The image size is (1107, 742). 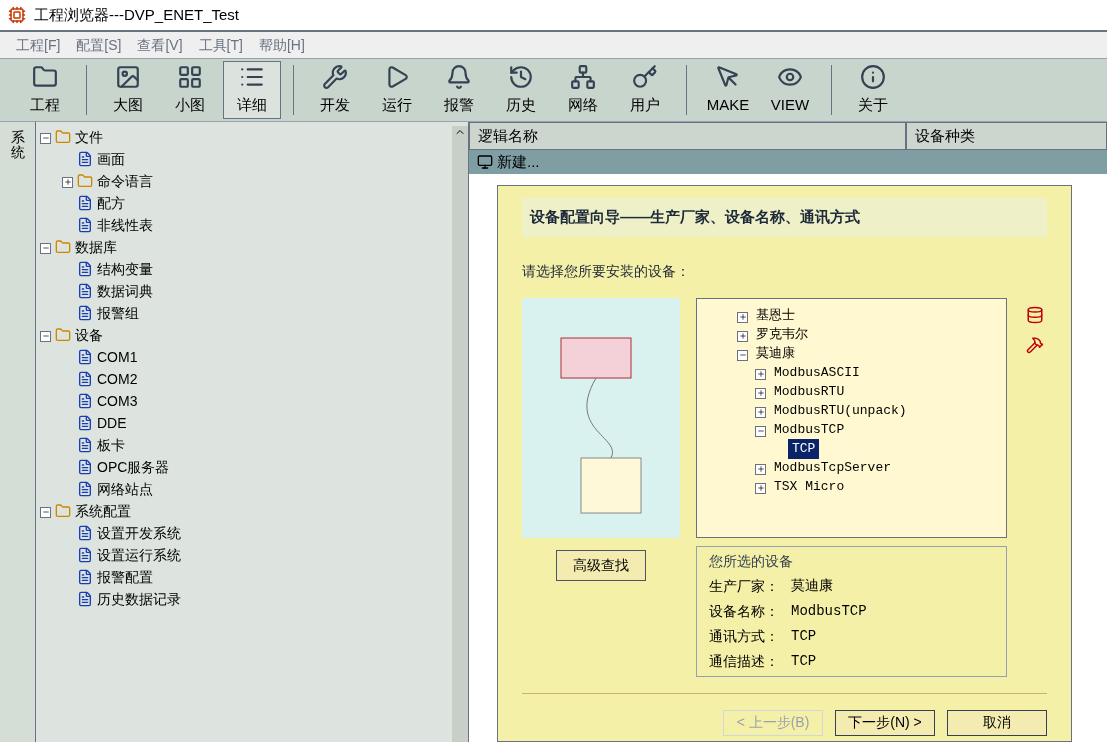 I want to click on bell-icon, so click(x=459, y=76).